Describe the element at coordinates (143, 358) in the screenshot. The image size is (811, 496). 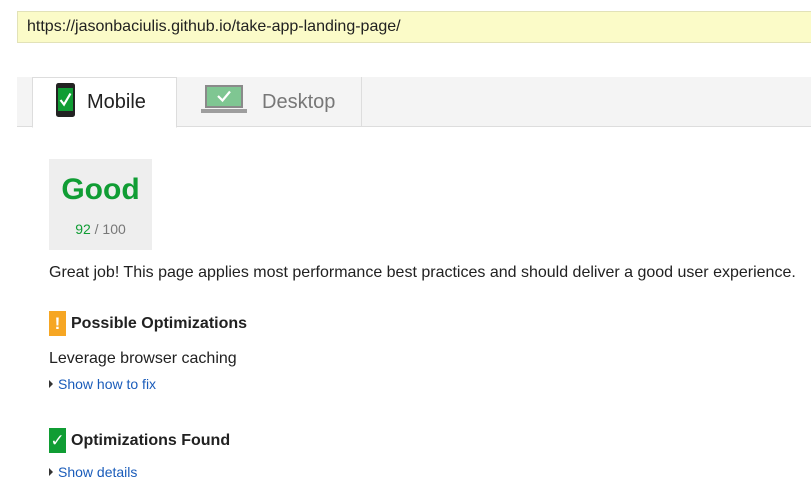
I see `optimization-item: Leverage browser caching` at that location.